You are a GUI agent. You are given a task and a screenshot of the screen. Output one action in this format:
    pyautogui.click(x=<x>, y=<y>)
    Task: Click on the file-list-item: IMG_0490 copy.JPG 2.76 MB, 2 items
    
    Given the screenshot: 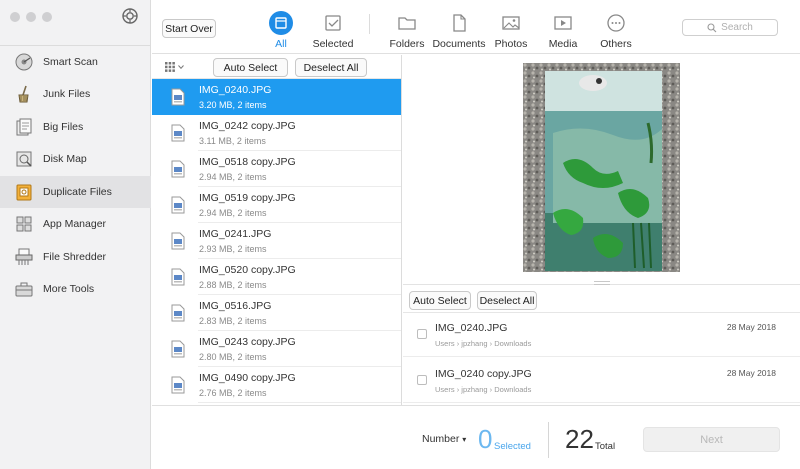 What is the action you would take?
    pyautogui.click(x=276, y=385)
    